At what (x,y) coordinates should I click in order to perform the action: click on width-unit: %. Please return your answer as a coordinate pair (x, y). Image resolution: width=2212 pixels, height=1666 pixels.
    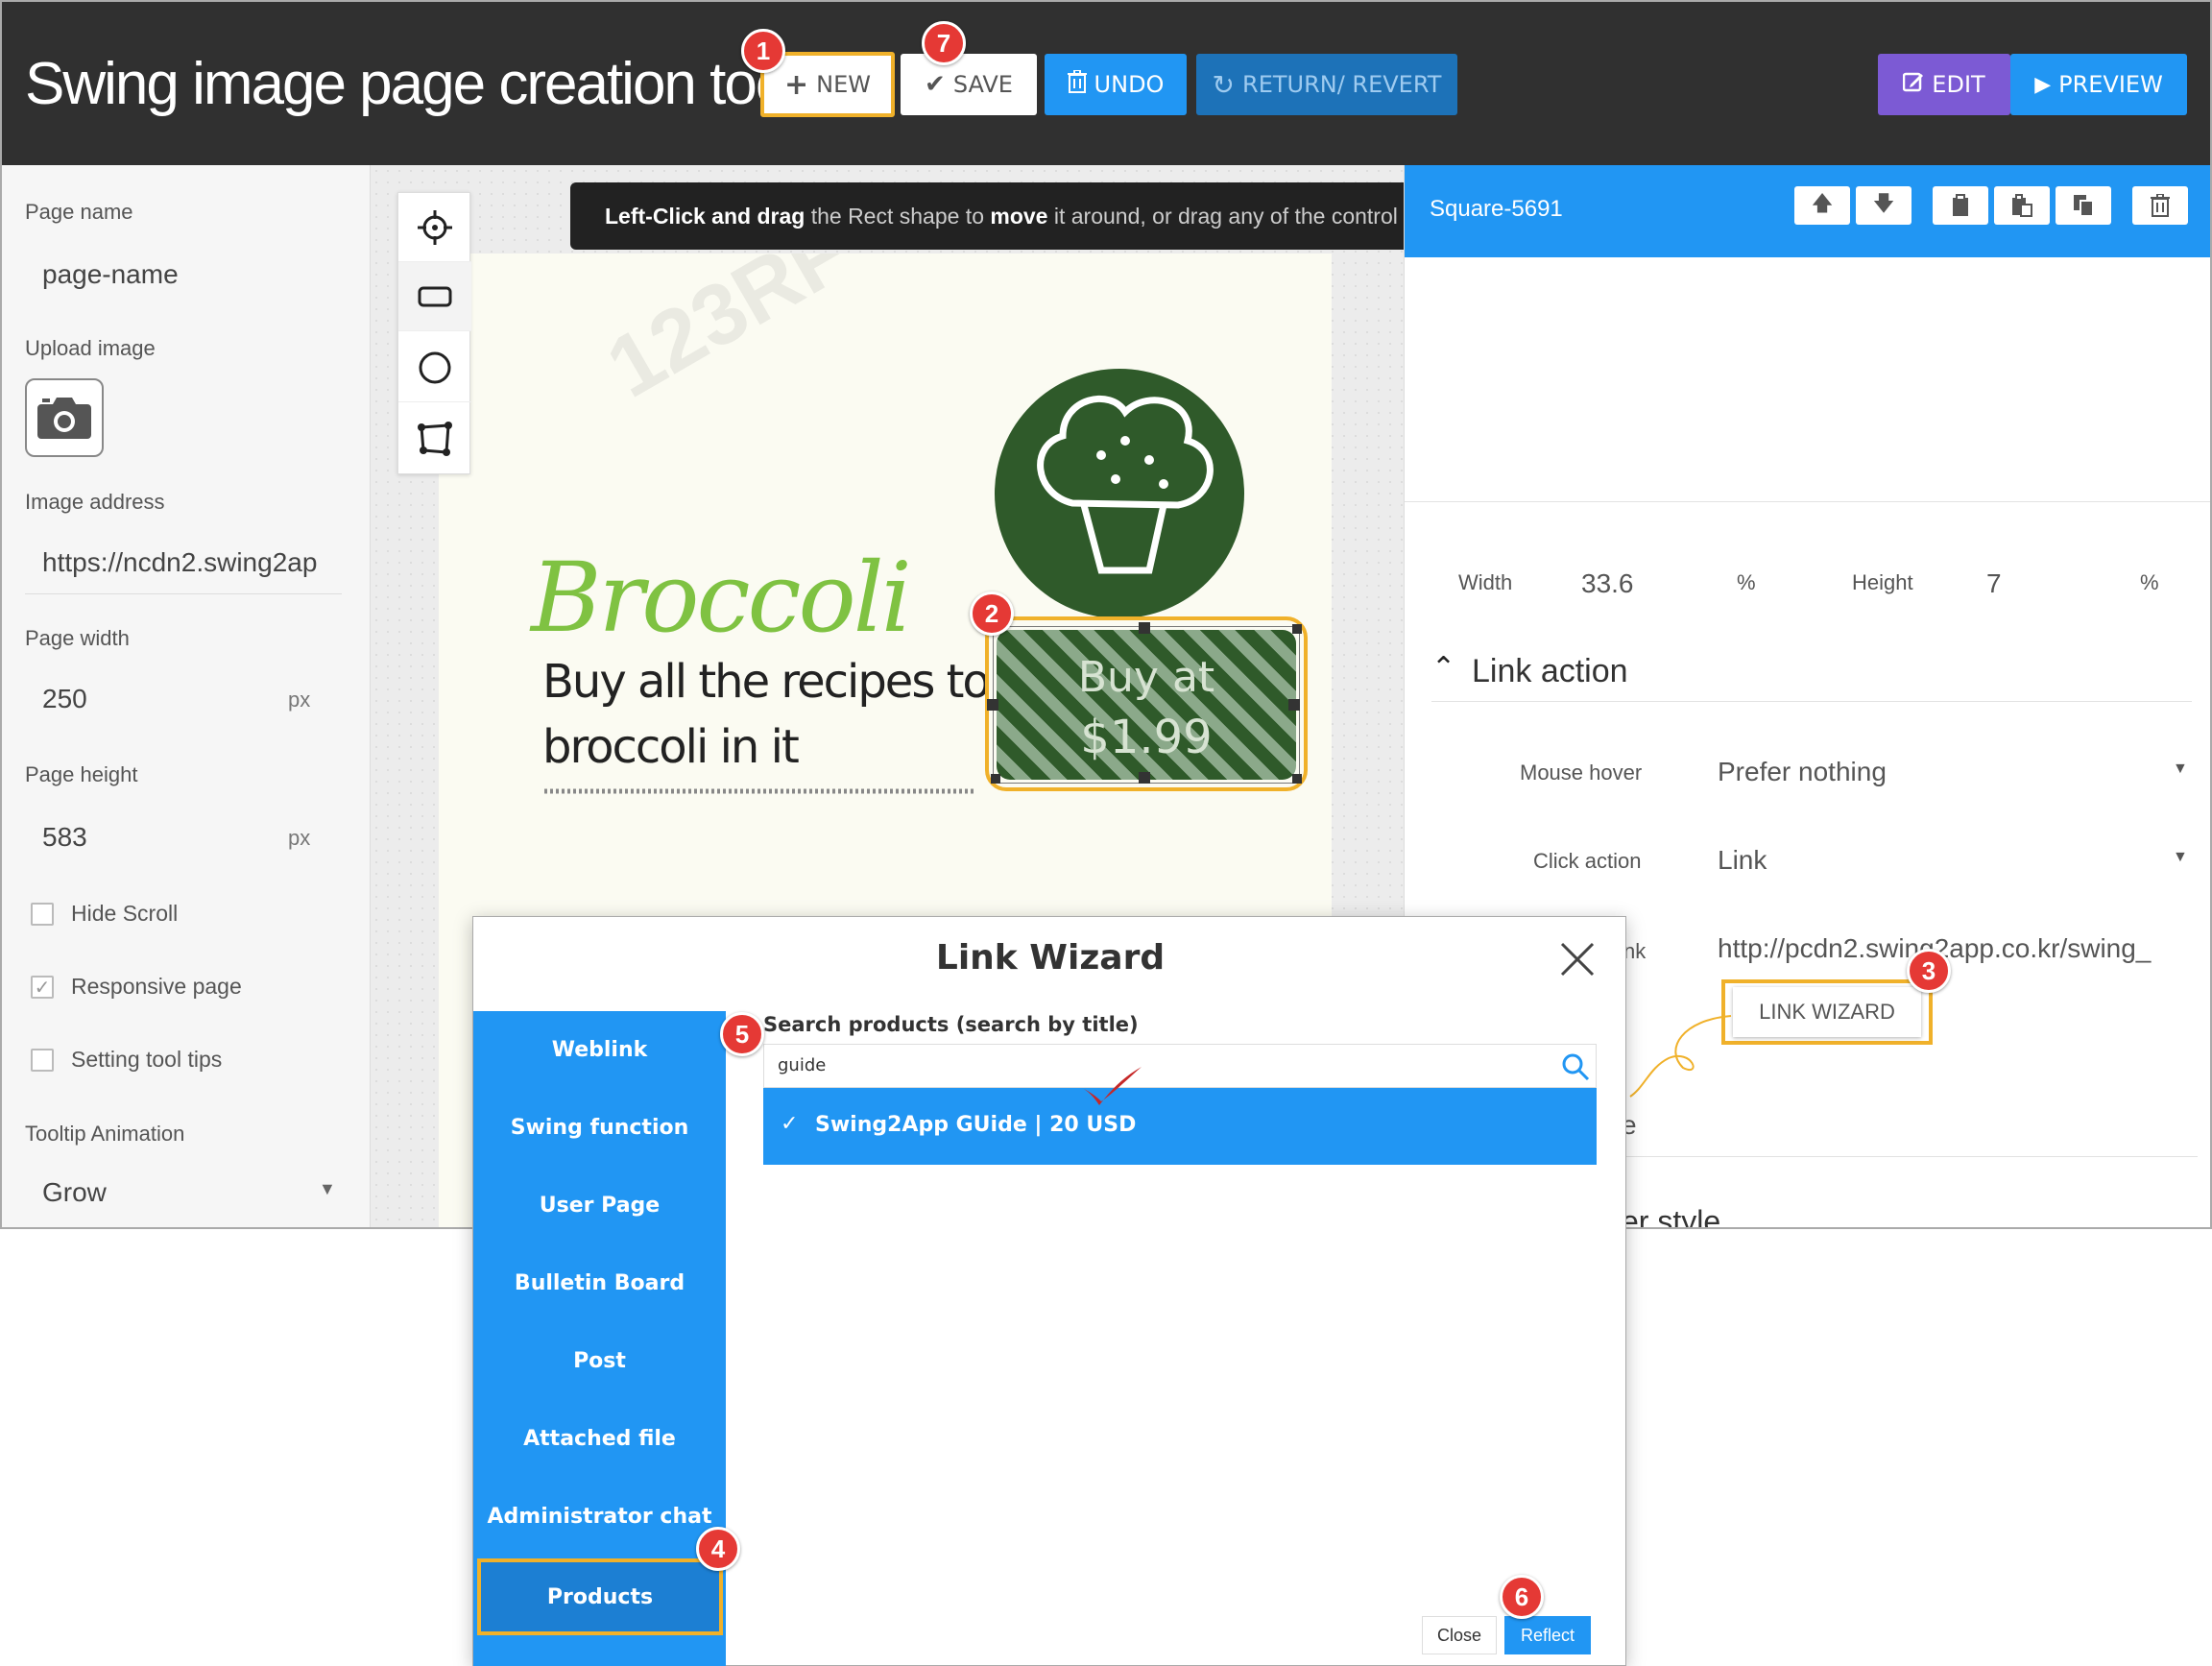
    Looking at the image, I should click on (1747, 582).